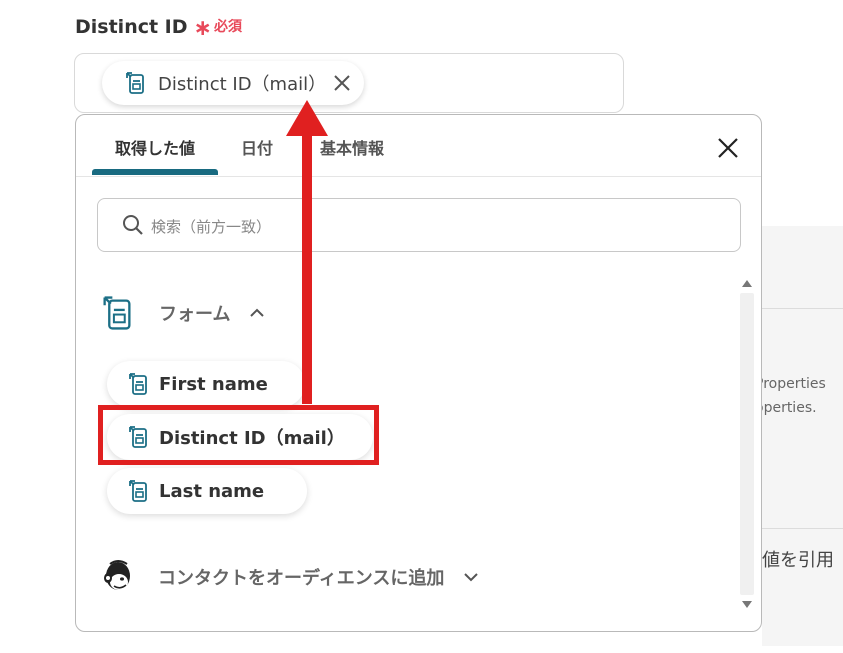 The image size is (843, 653). I want to click on scrollbar, so click(747, 445).